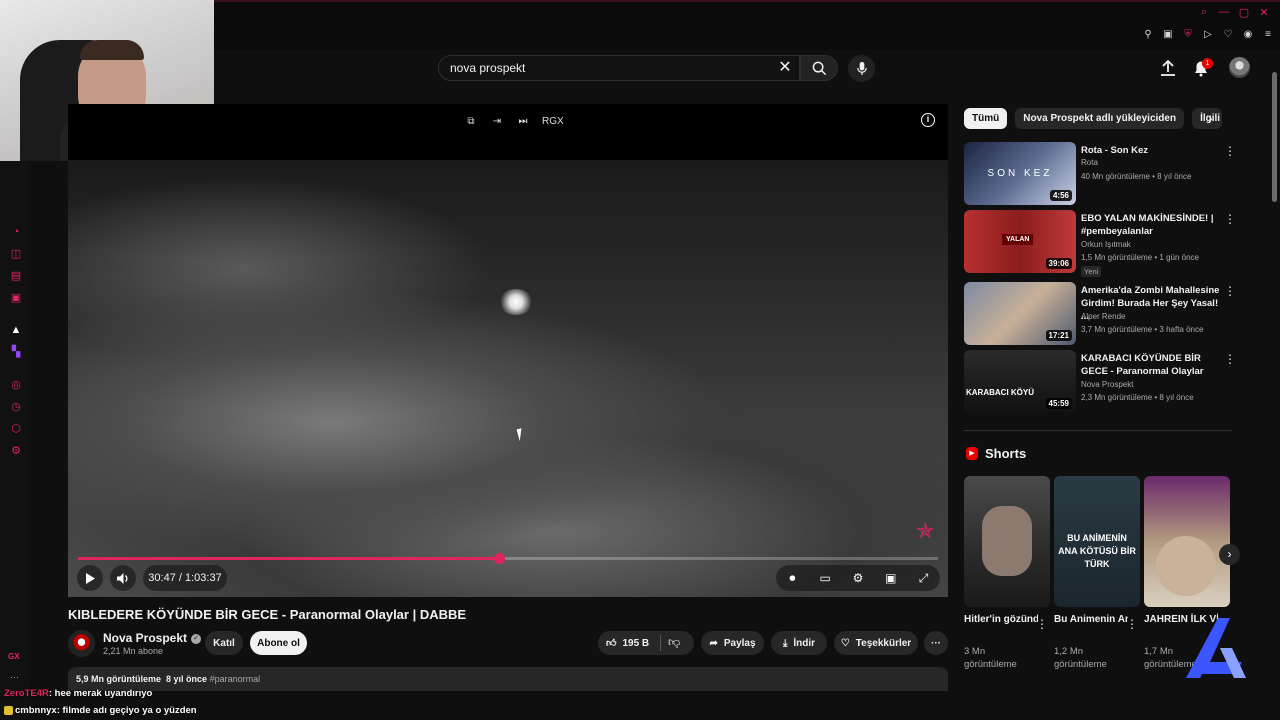 The height and width of the screenshot is (720, 1280). I want to click on hashtag: #paranormal, so click(235, 679).